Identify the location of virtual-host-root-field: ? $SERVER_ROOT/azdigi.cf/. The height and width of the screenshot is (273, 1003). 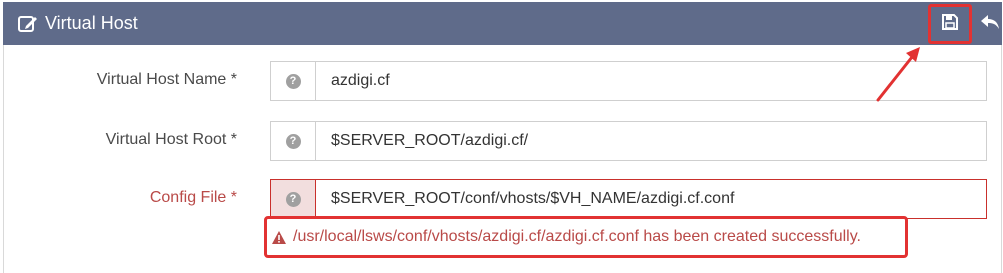
(628, 141).